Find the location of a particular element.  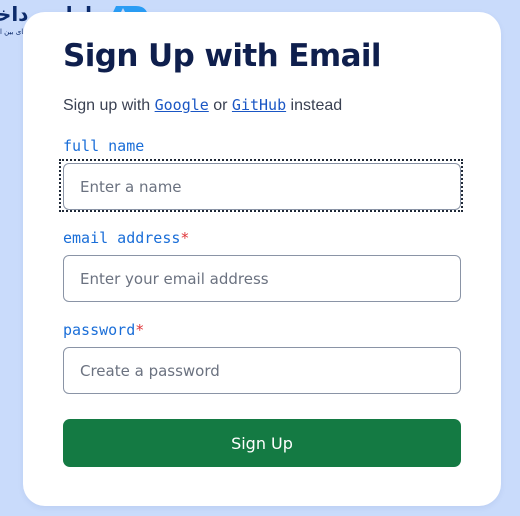

password-label: password* is located at coordinates (103, 330).